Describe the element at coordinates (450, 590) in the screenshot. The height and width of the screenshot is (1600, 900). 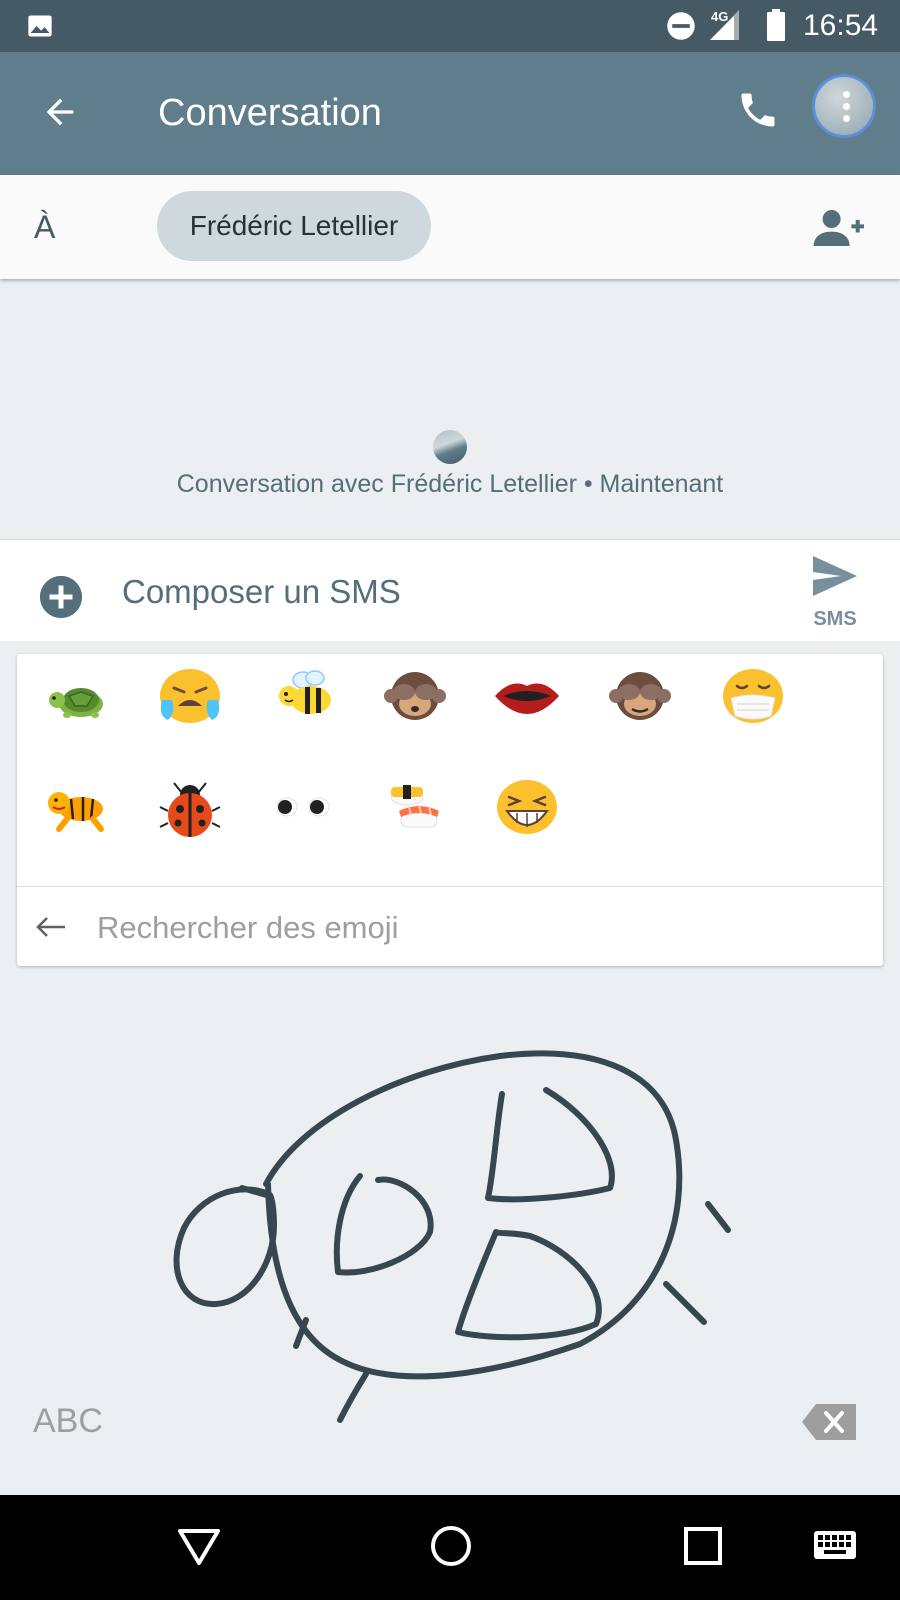
I see `compose-bar: Composer un SMS SMS` at that location.